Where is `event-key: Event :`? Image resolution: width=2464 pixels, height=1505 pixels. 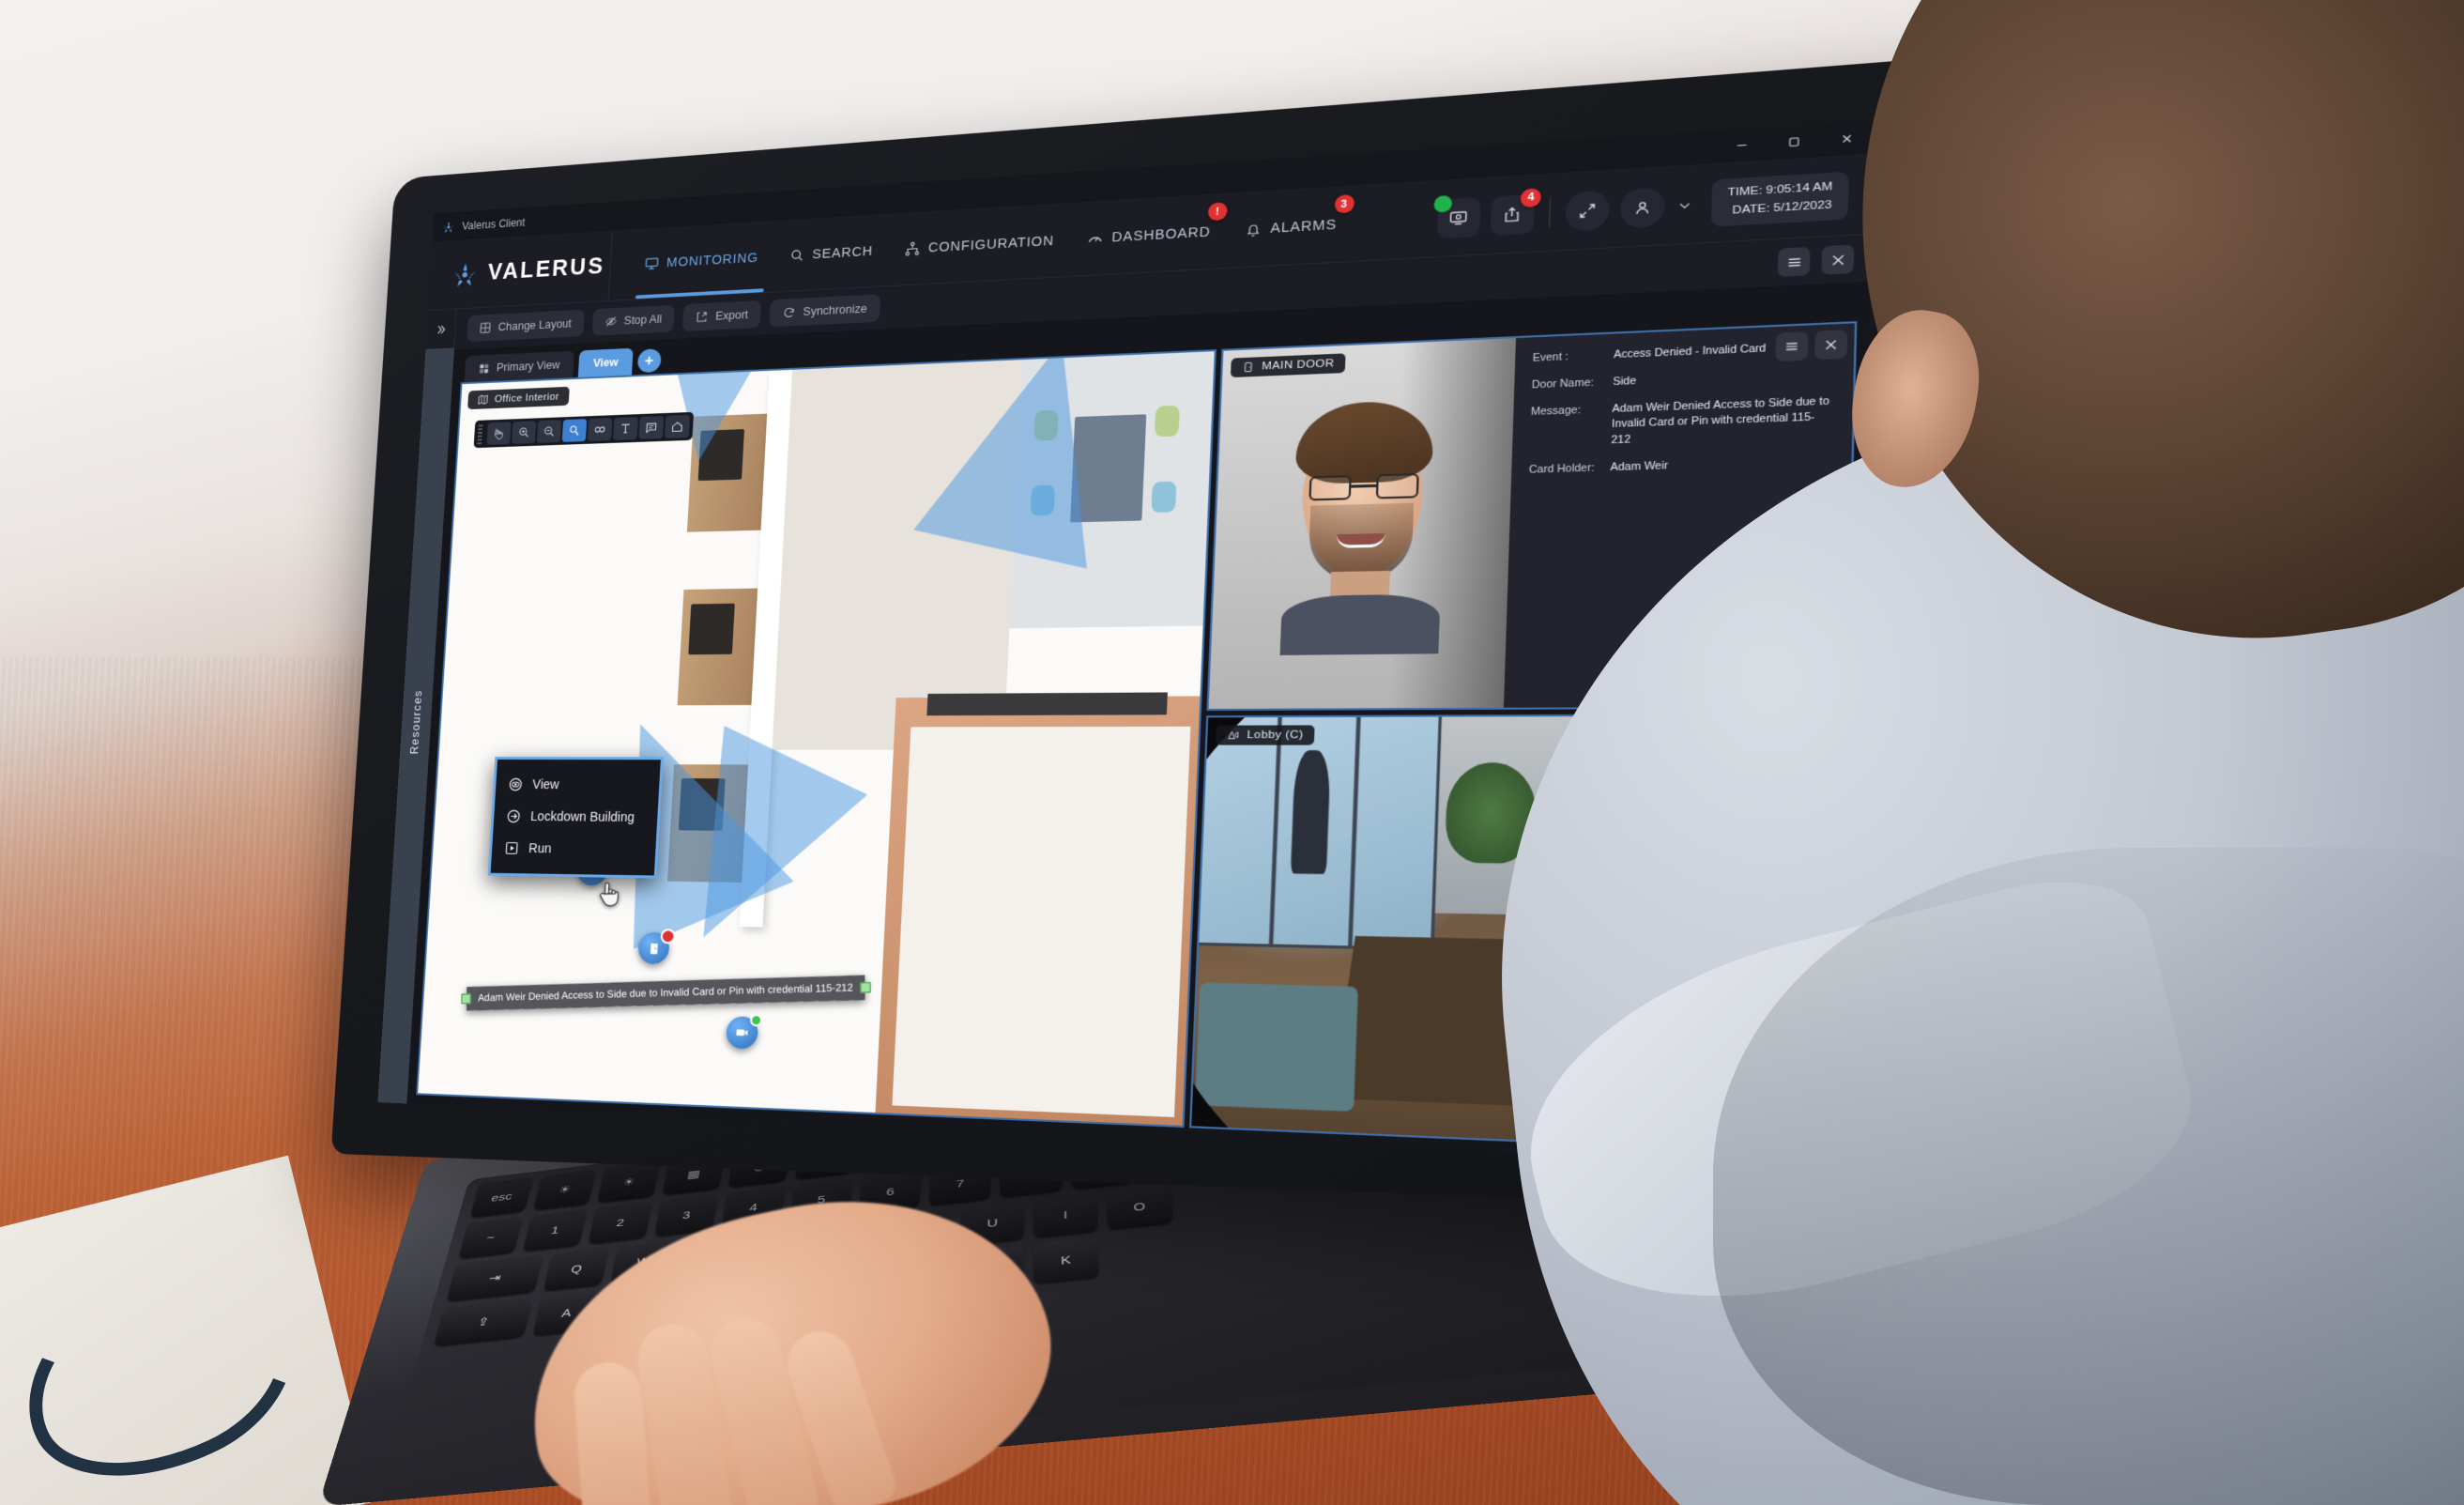
event-key: Event : is located at coordinates (1551, 357).